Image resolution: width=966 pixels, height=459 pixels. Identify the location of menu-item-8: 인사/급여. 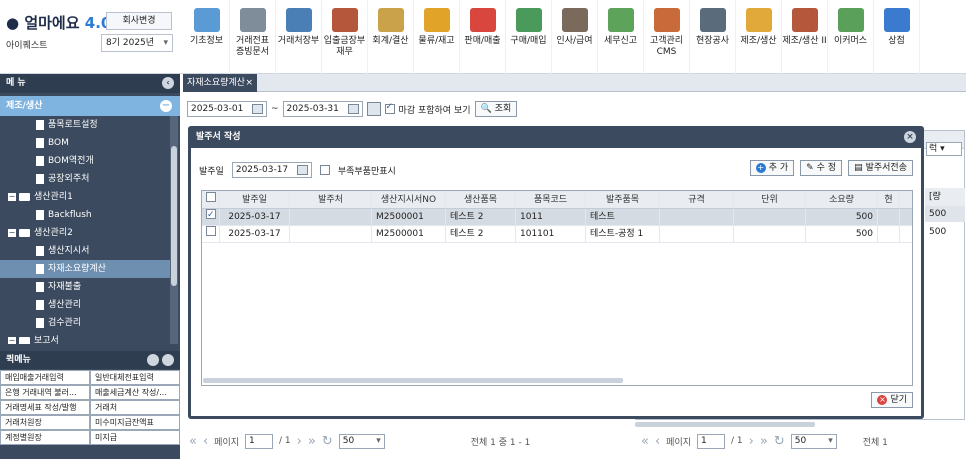
(575, 37).